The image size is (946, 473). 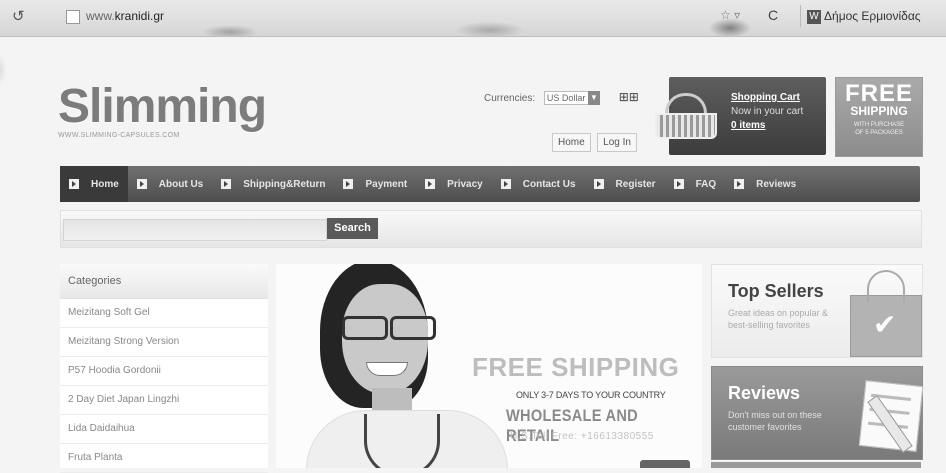 What do you see at coordinates (402, 441) in the screenshot?
I see `stethoscope-icon` at bounding box center [402, 441].